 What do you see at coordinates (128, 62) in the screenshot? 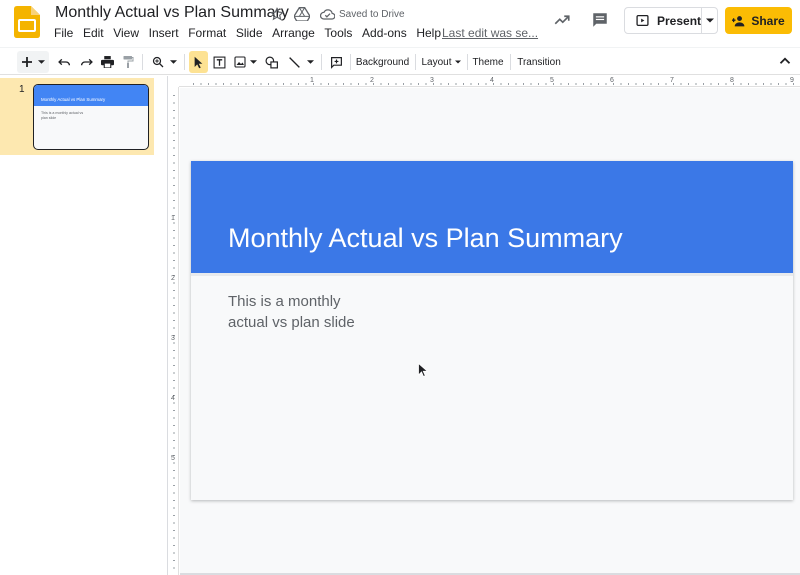
I see `paint-format-button` at bounding box center [128, 62].